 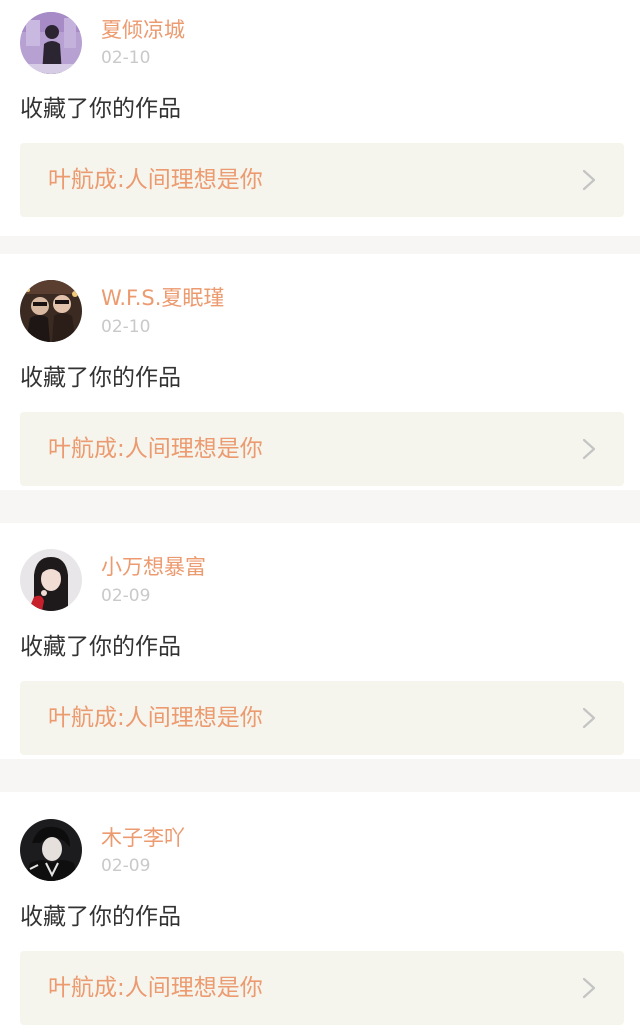 I want to click on username: 小万想暴富, so click(x=153, y=567).